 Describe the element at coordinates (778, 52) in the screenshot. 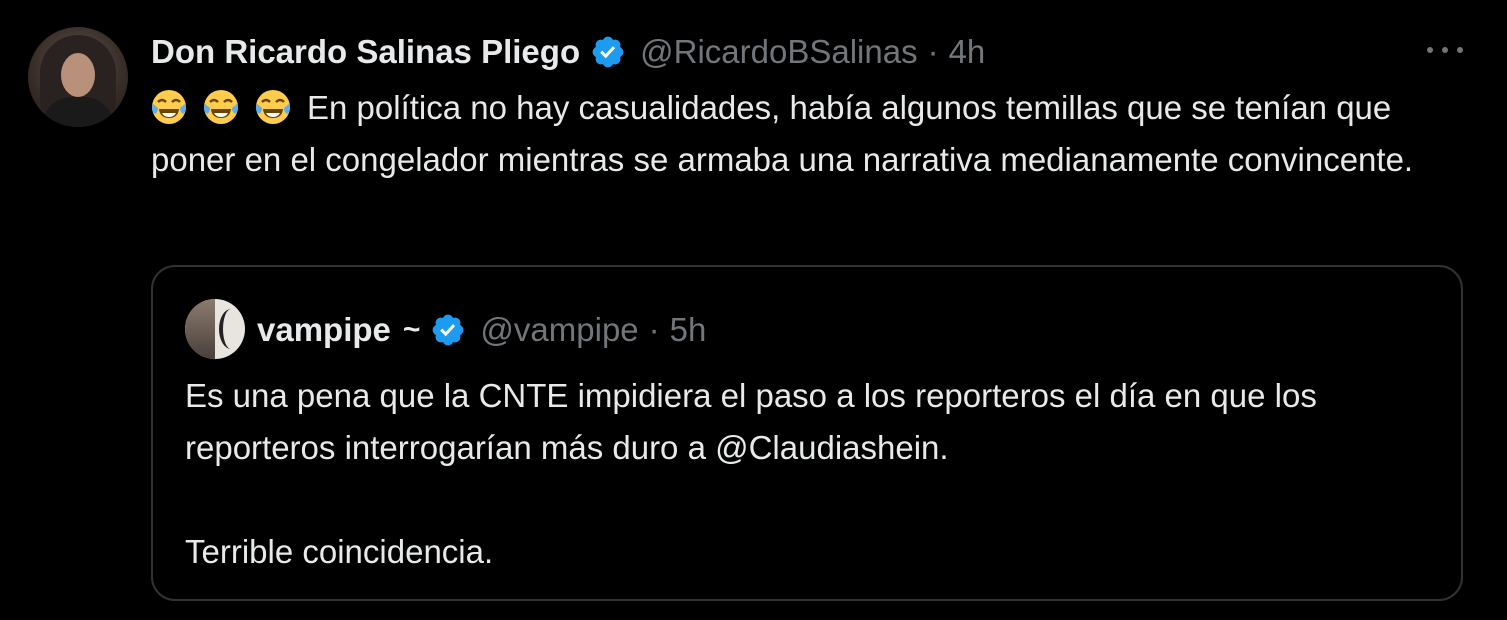

I see `author-handle: @RicardoBSalinas` at that location.